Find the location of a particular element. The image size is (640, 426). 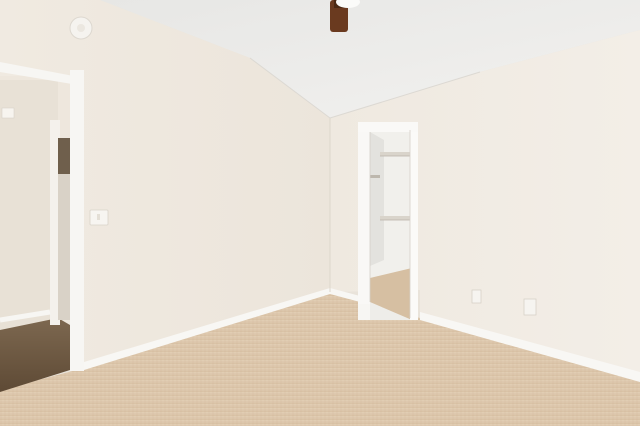

outlet-left is located at coordinates (476, 296).